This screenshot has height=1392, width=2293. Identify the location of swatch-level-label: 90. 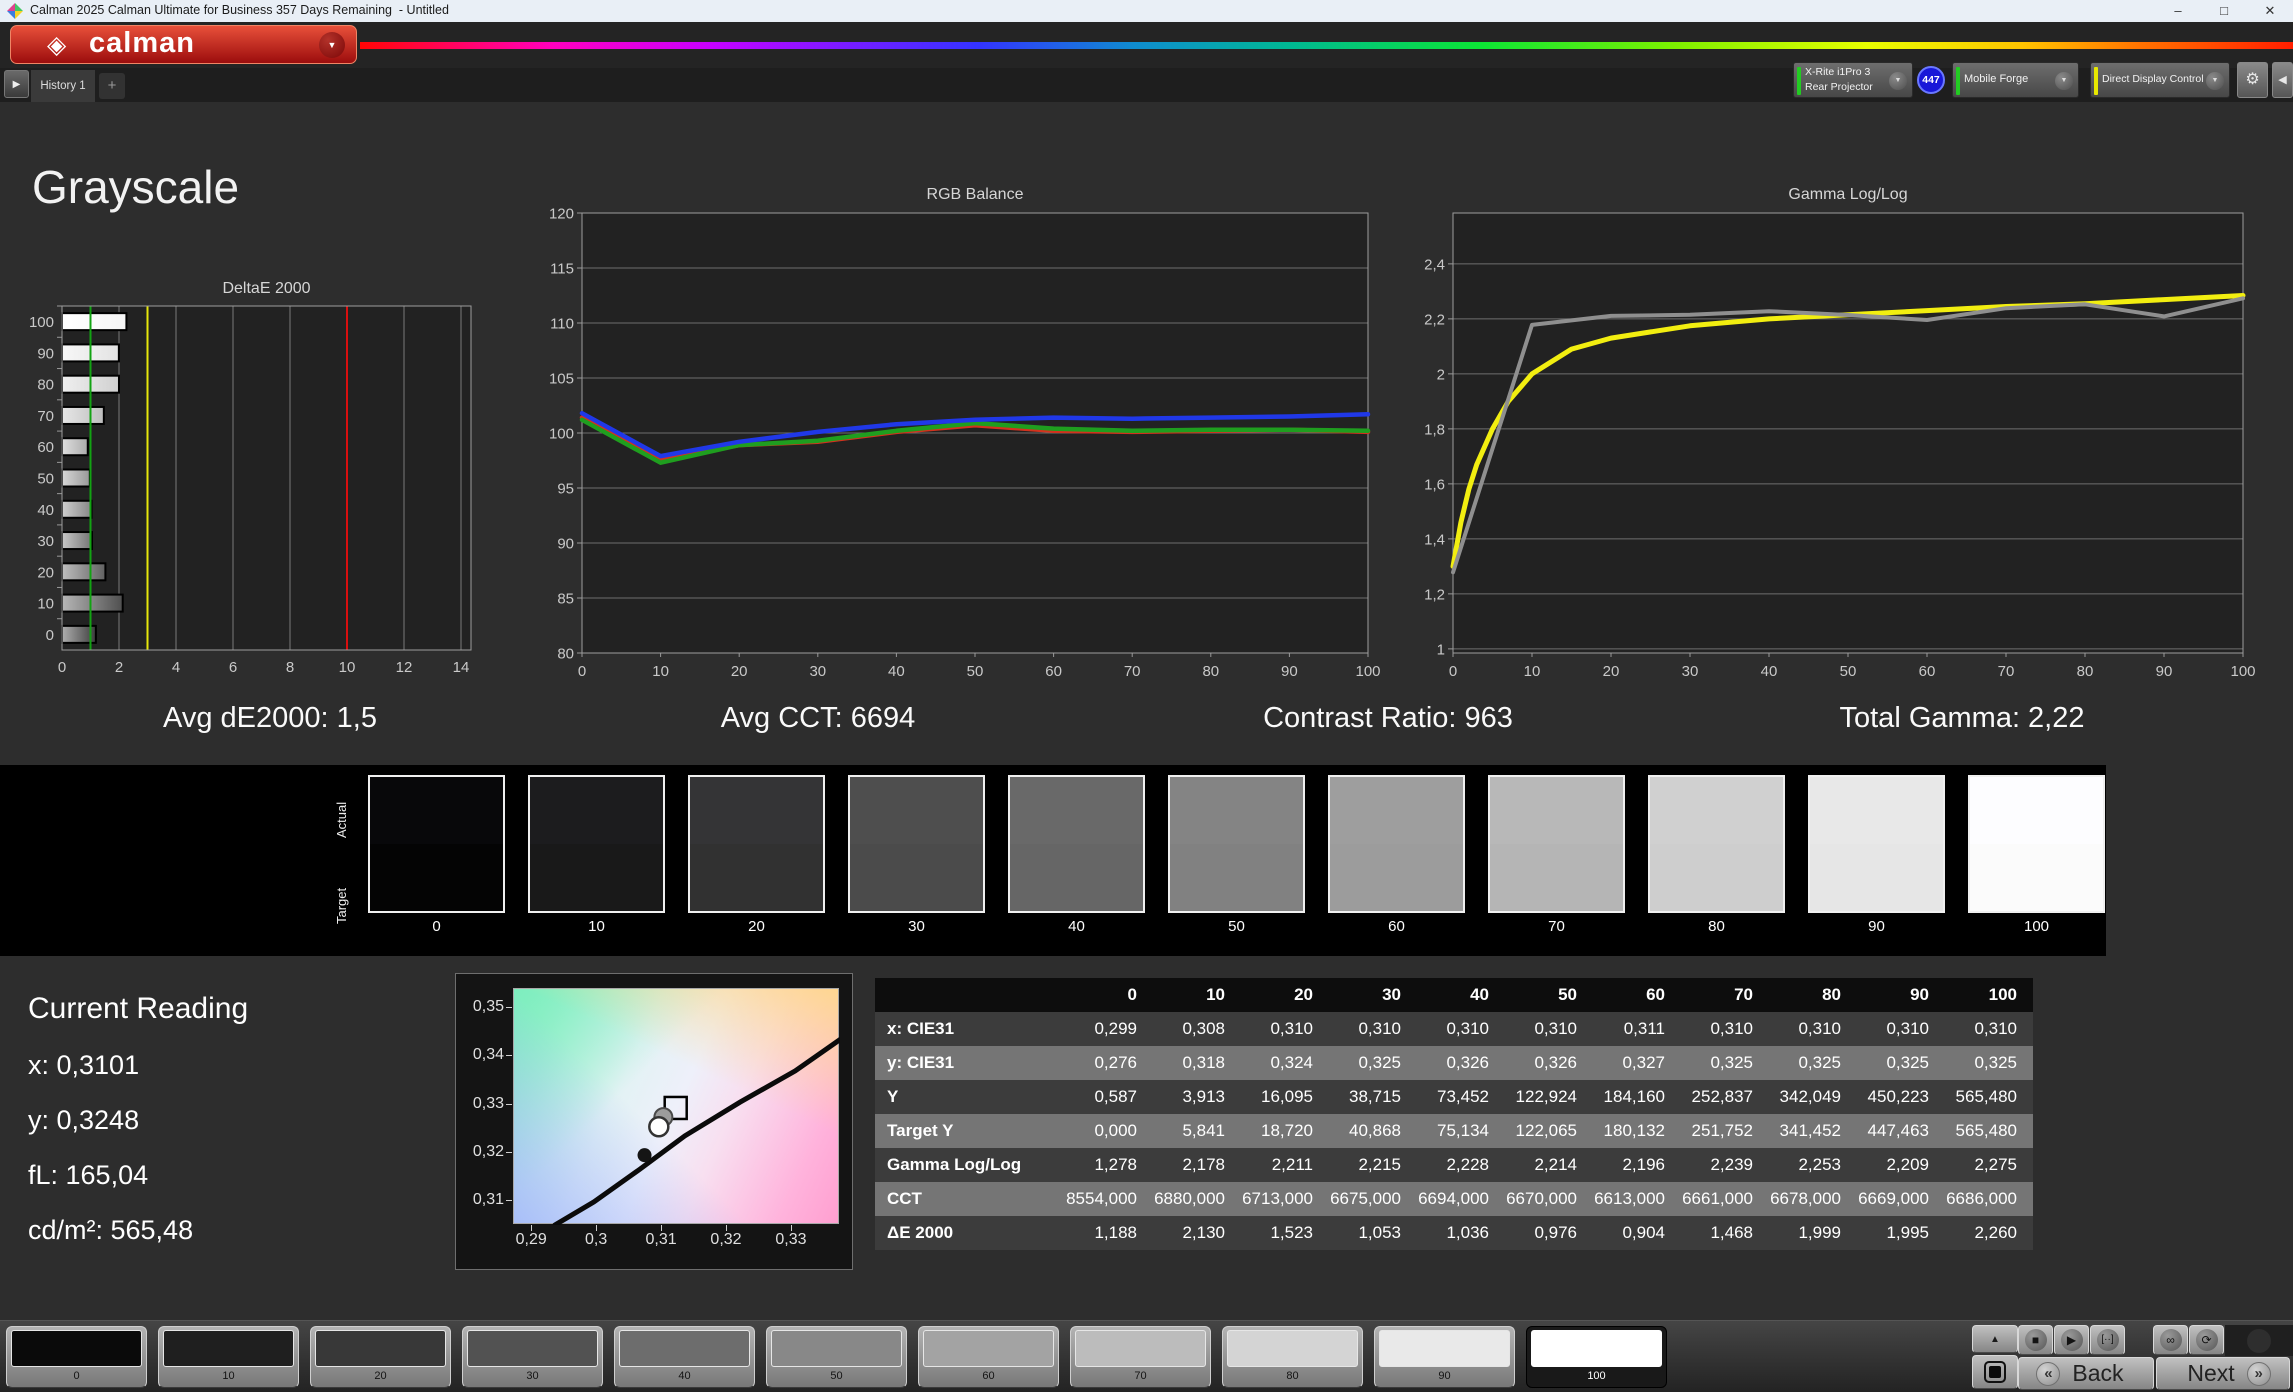
(1876, 926).